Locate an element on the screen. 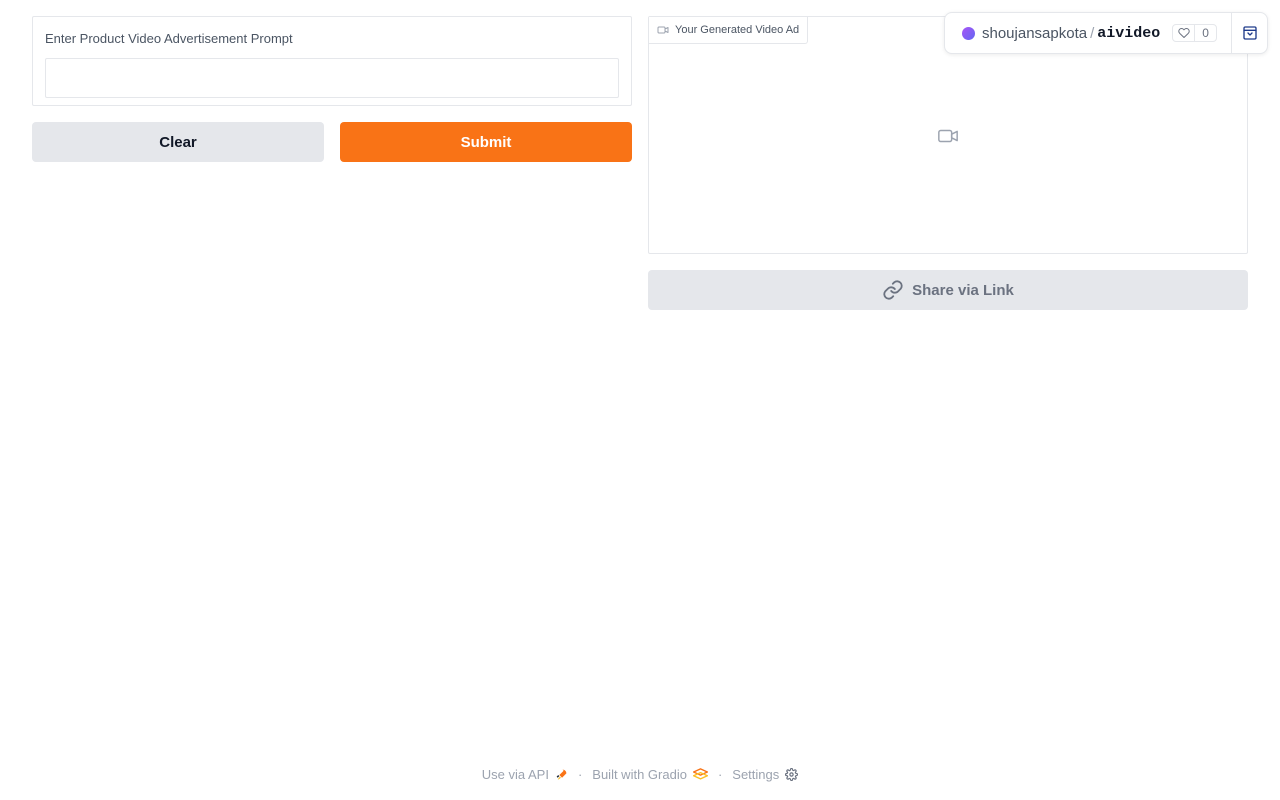 This screenshot has height=800, width=1280. use-via-api-link: Use via API is located at coordinates (525, 774).